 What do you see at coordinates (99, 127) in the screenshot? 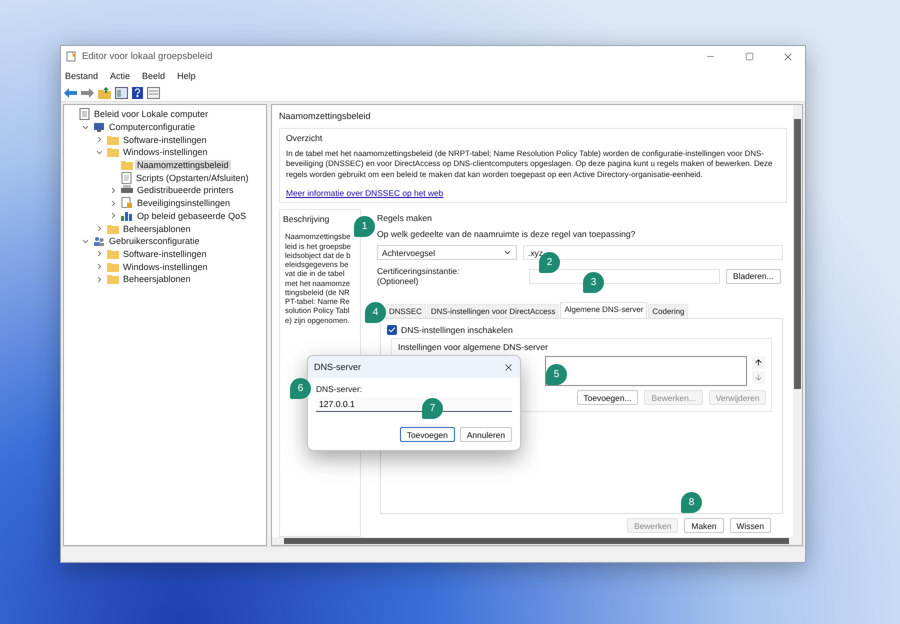
I see `computer-icon` at bounding box center [99, 127].